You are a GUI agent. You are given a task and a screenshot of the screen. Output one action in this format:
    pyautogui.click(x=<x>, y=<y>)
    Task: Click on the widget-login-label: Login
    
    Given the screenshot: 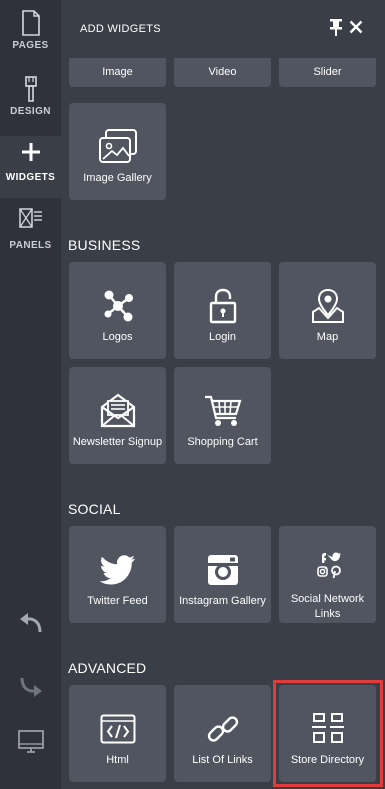 What is the action you would take?
    pyautogui.click(x=222, y=337)
    